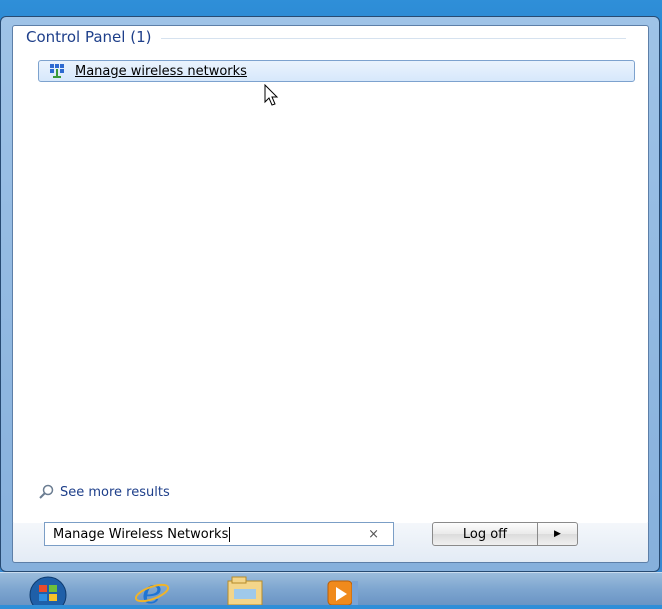 The height and width of the screenshot is (609, 662). Describe the element at coordinates (89, 37) in the screenshot. I see `group-header-label: Control Panel (1)` at that location.